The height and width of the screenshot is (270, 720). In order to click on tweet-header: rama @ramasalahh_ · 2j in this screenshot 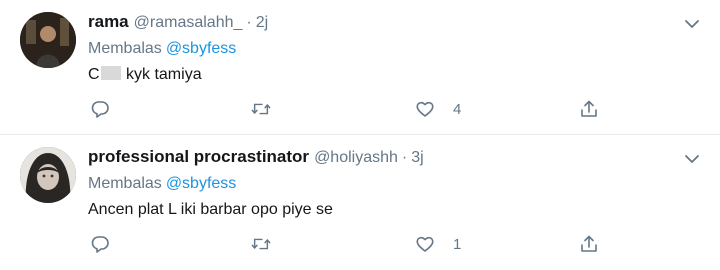, I will do `click(178, 23)`.